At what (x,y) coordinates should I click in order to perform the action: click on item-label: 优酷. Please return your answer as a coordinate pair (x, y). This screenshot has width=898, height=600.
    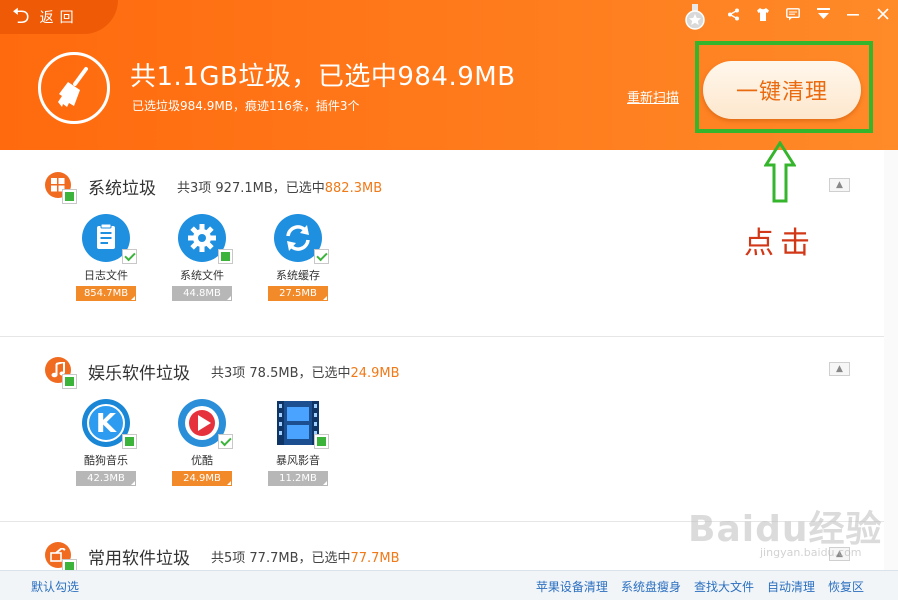
    Looking at the image, I should click on (202, 460).